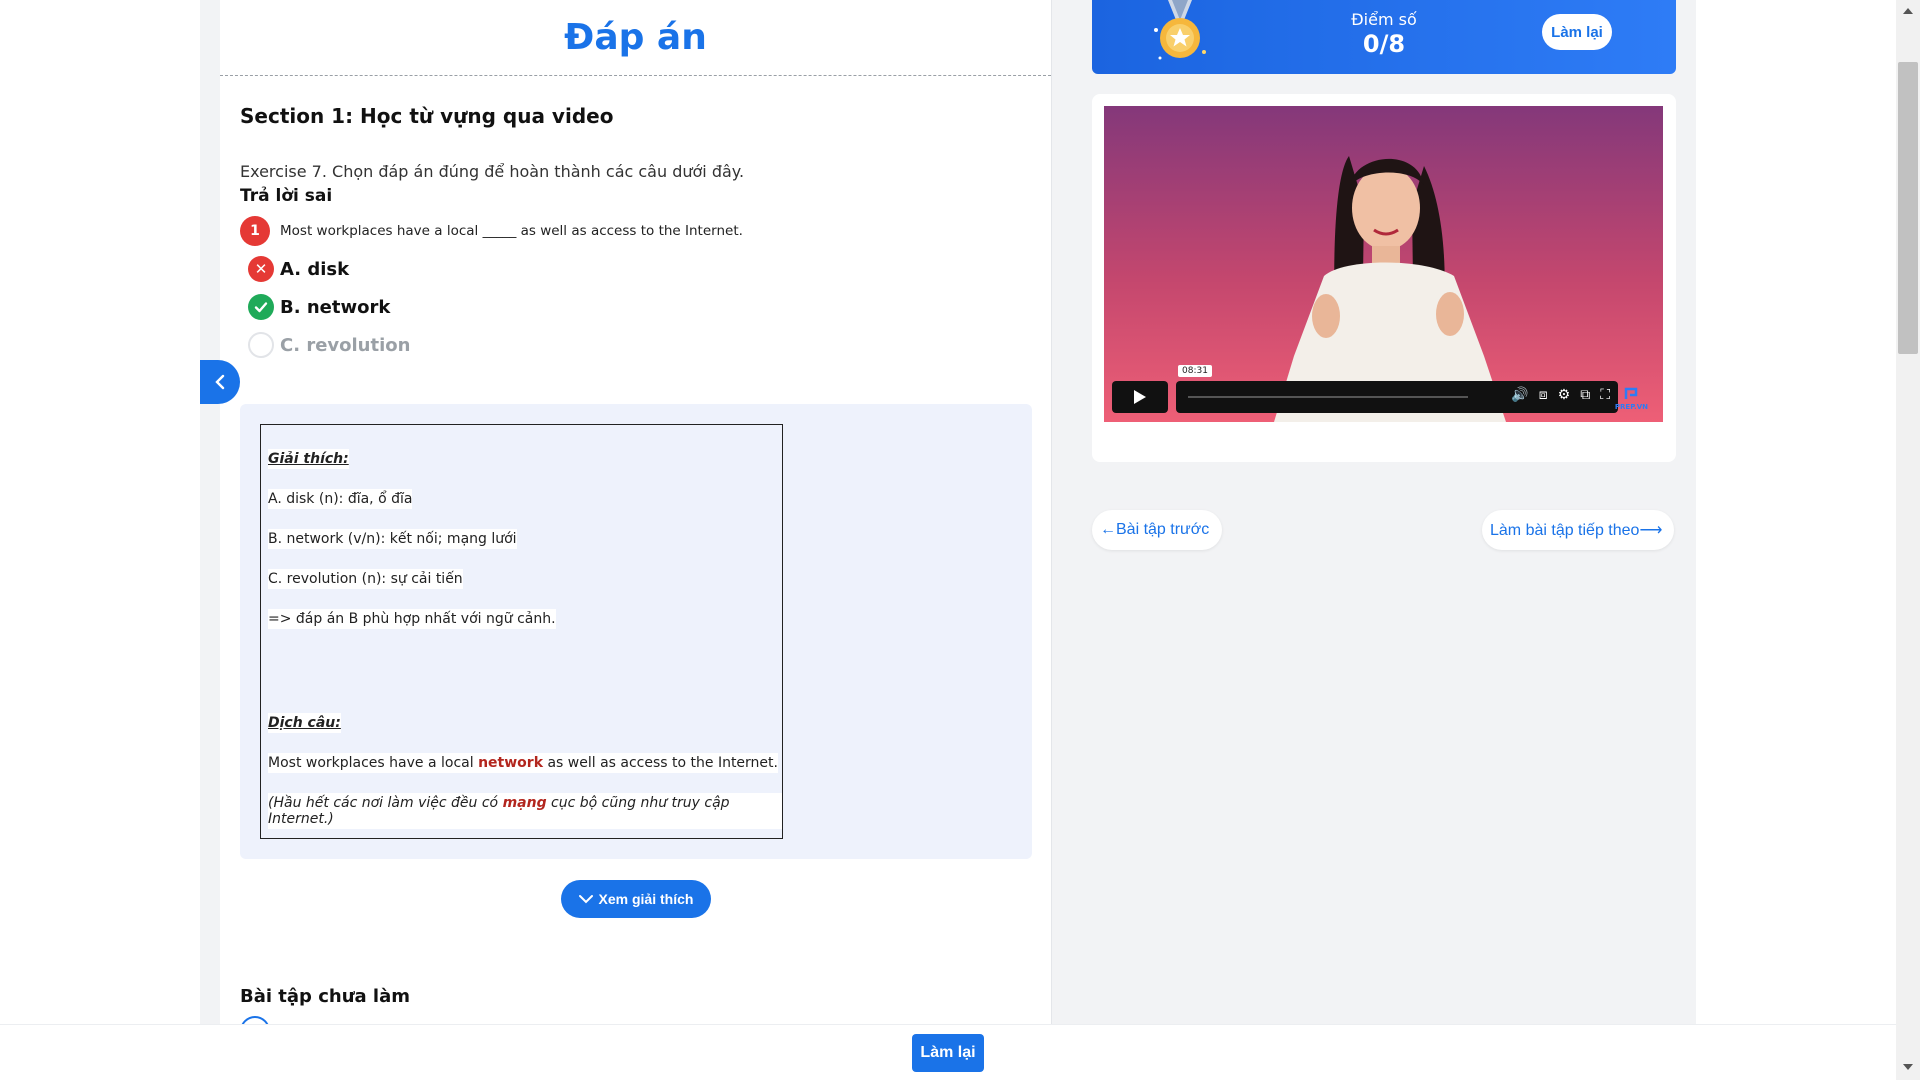 Image resolution: width=1920 pixels, height=1080 pixels. I want to click on time-tooltip: 08:31, so click(1195, 371).